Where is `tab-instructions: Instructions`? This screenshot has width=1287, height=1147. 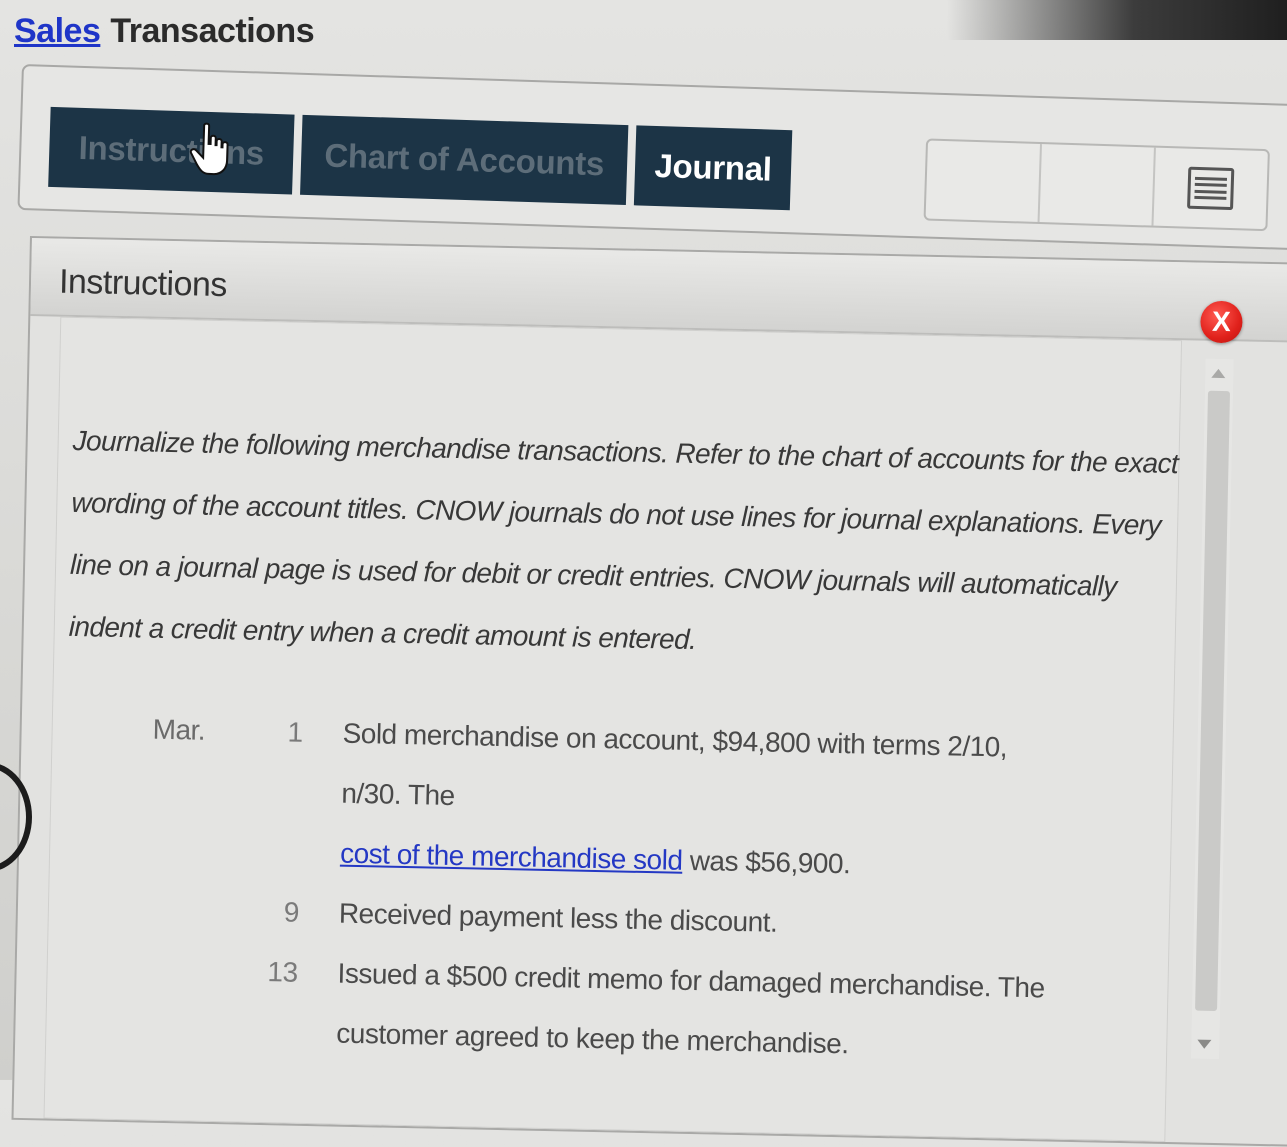
tab-instructions: Instructions is located at coordinates (171, 150).